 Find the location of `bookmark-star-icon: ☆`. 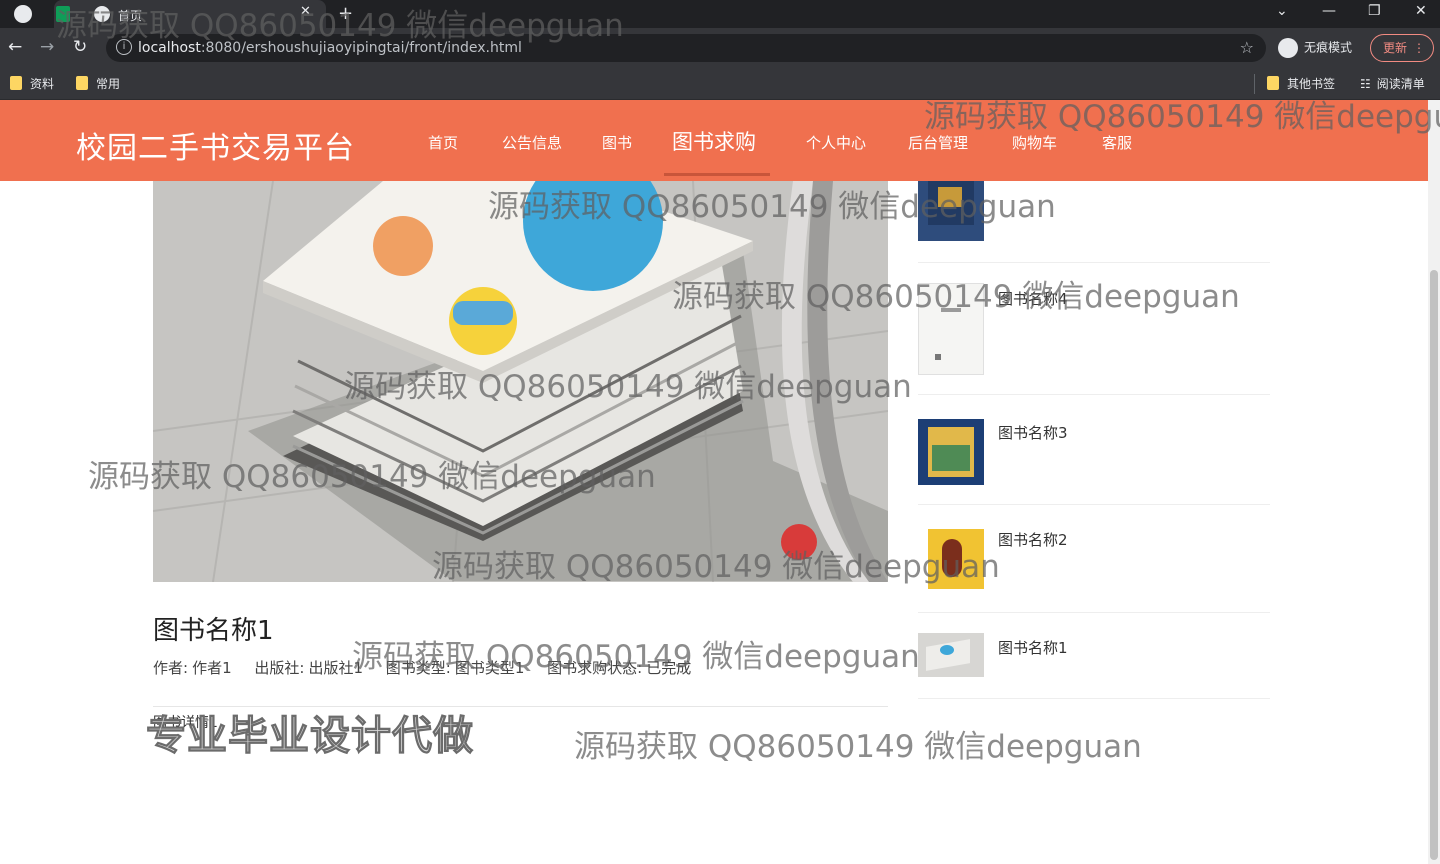

bookmark-star-icon: ☆ is located at coordinates (1247, 47).